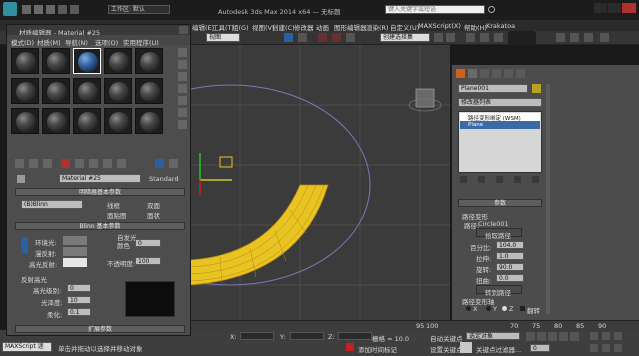 The width and height of the screenshot is (639, 356). Describe the element at coordinates (574, 37) in the screenshot. I see `render-frame-icon` at that location.